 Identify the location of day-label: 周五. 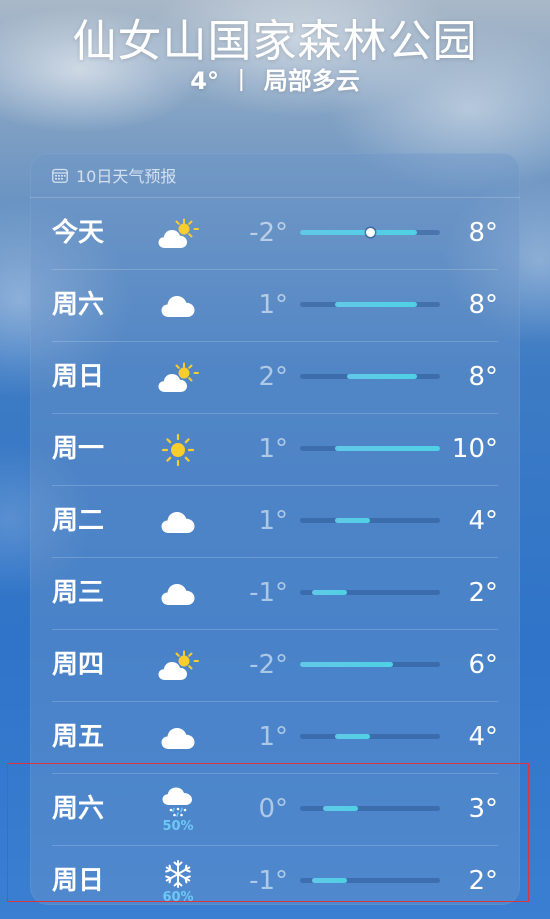
(78, 737).